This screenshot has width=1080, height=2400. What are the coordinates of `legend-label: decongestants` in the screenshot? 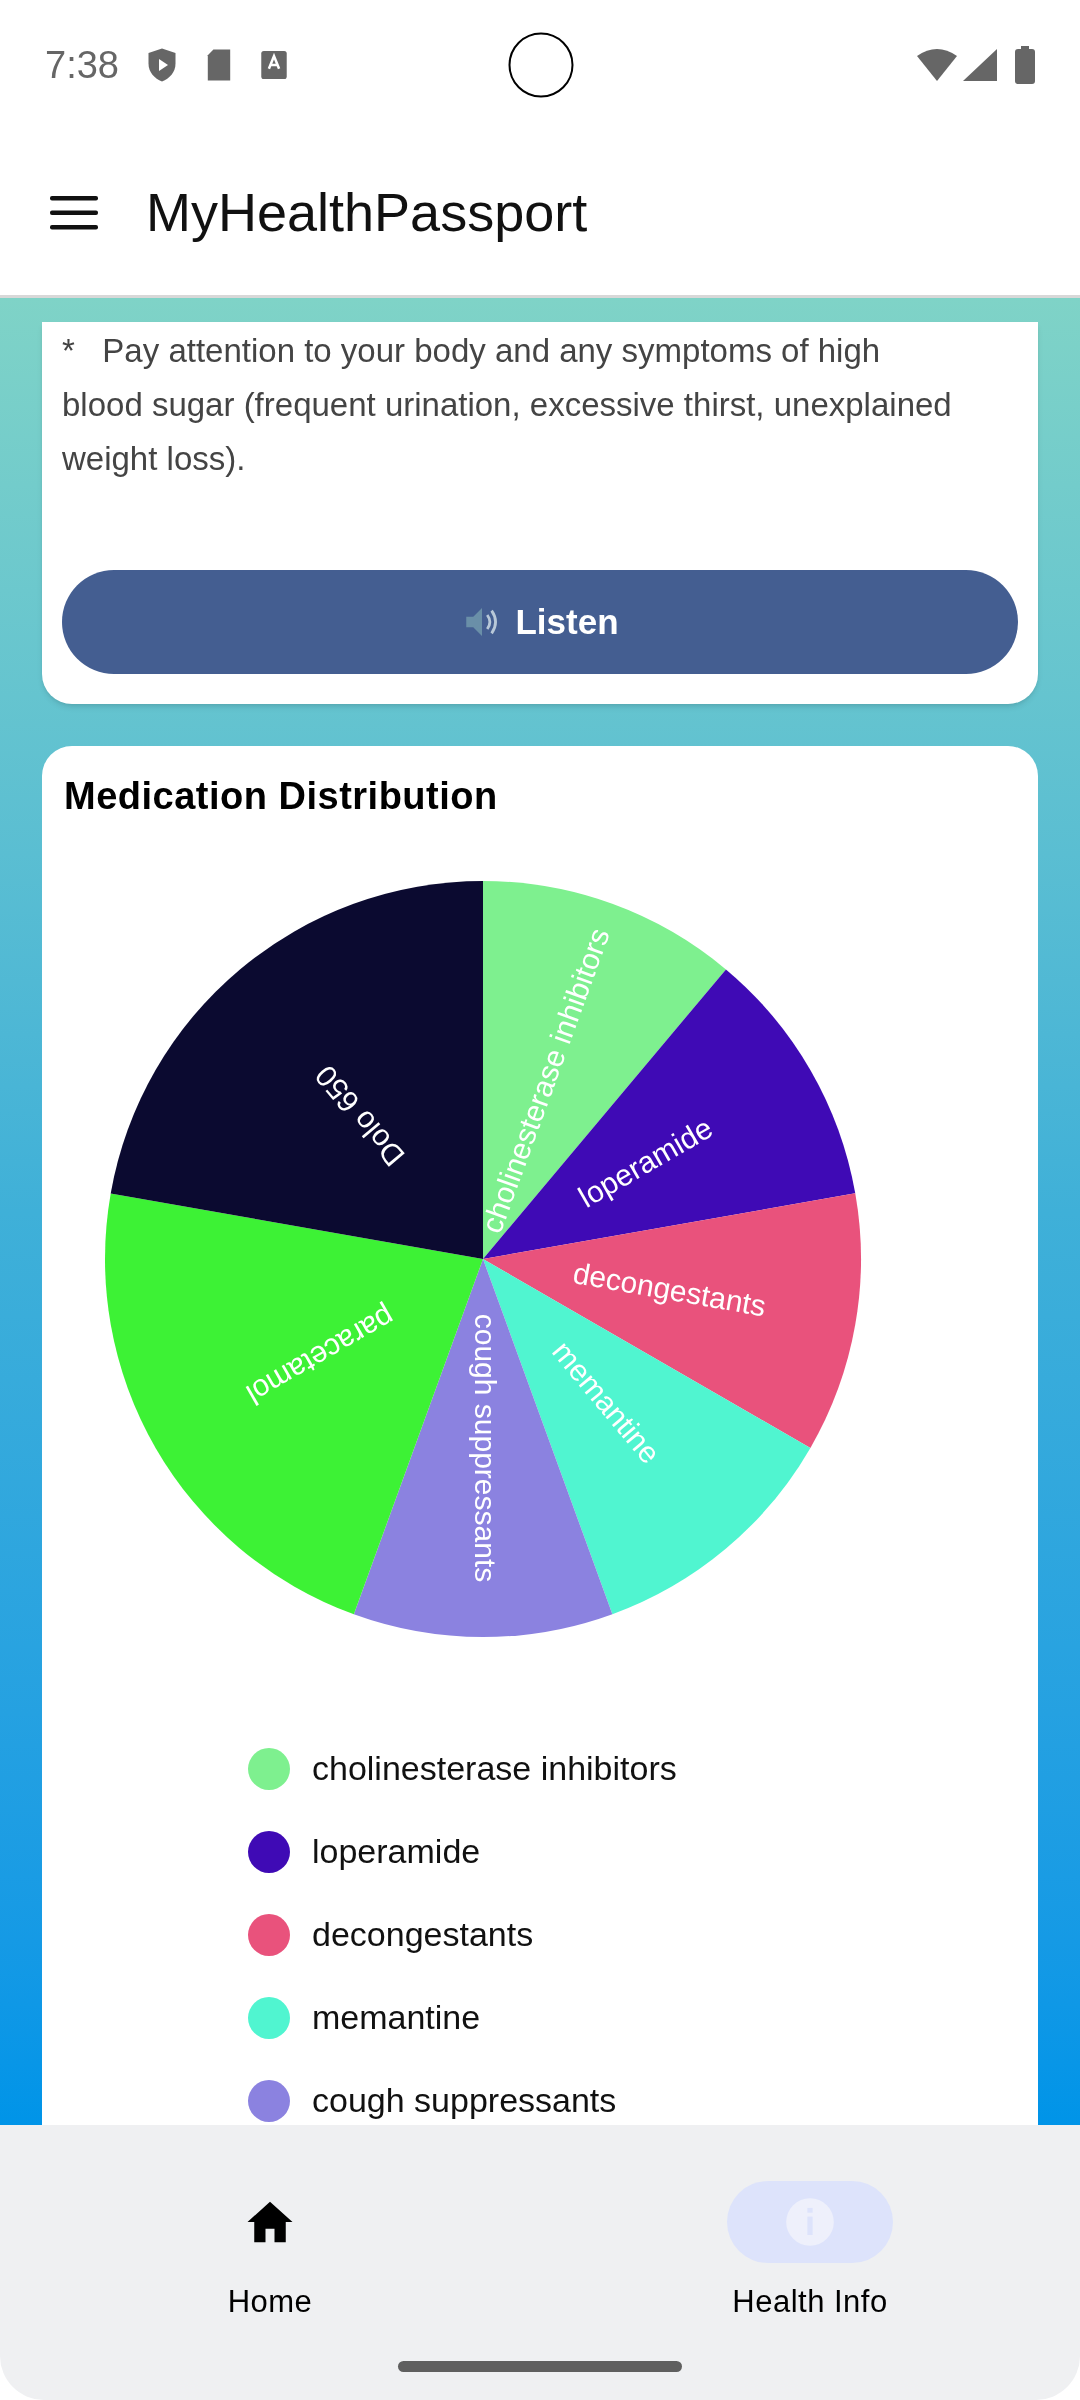 It's located at (423, 1934).